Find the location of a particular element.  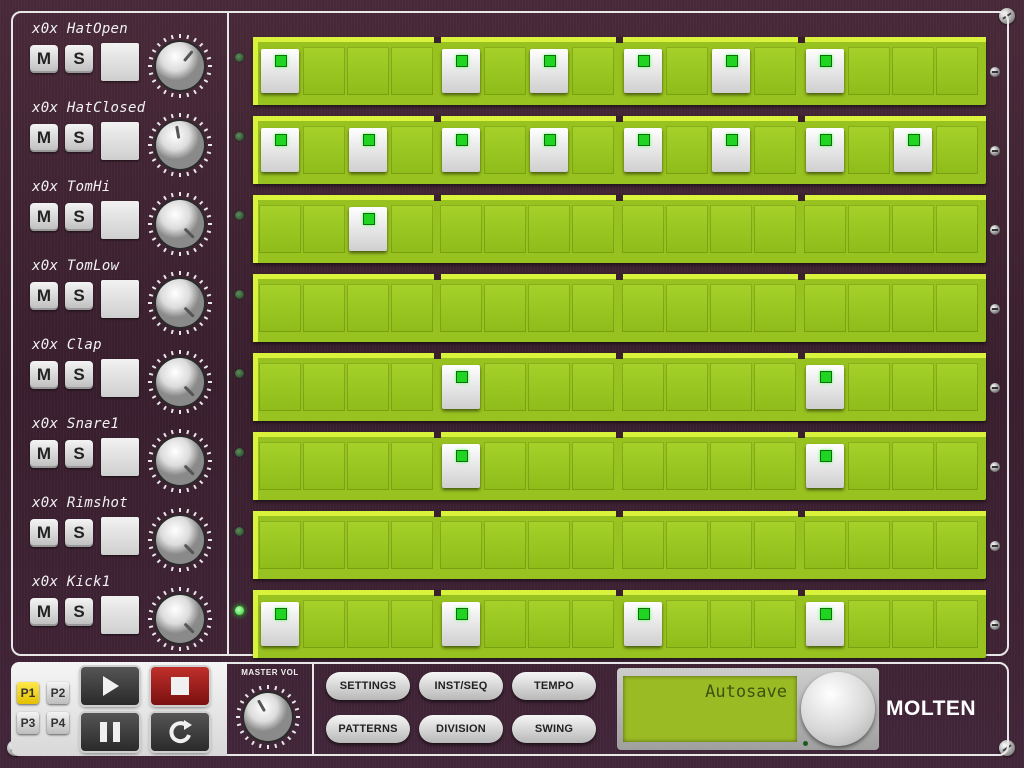

pattern-button-p2: P2 is located at coordinates (58, 693).